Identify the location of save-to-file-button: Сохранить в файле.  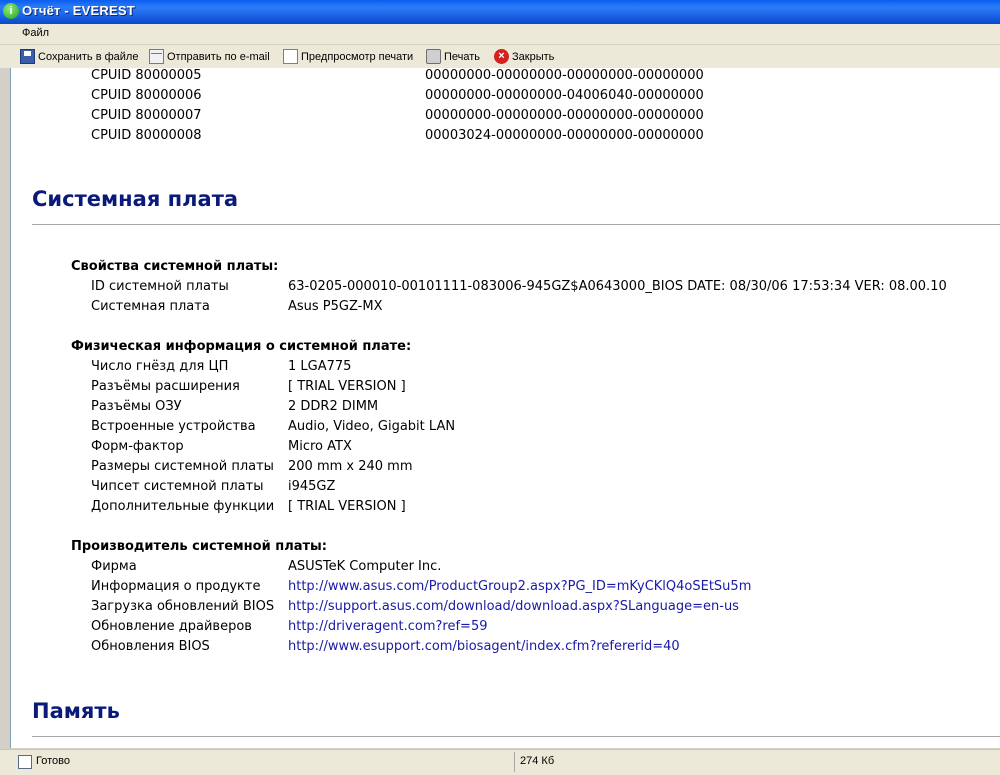
(79, 56).